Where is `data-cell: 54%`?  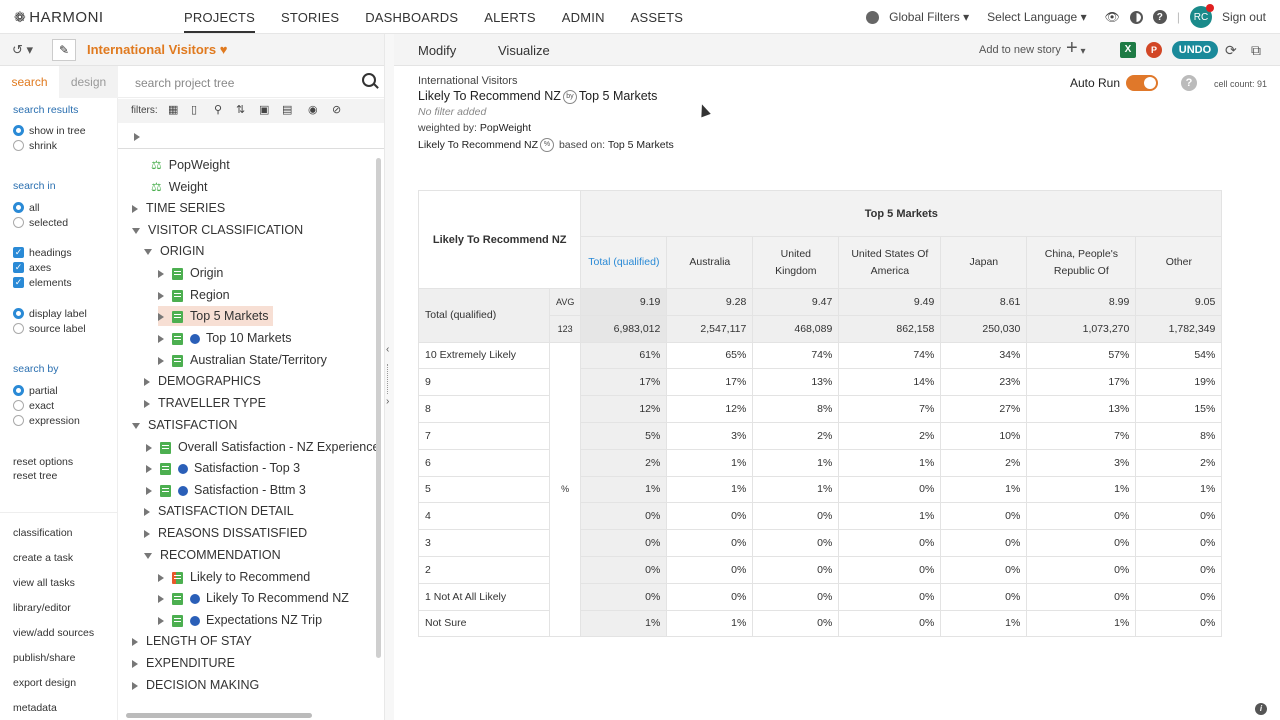 data-cell: 54% is located at coordinates (1179, 355).